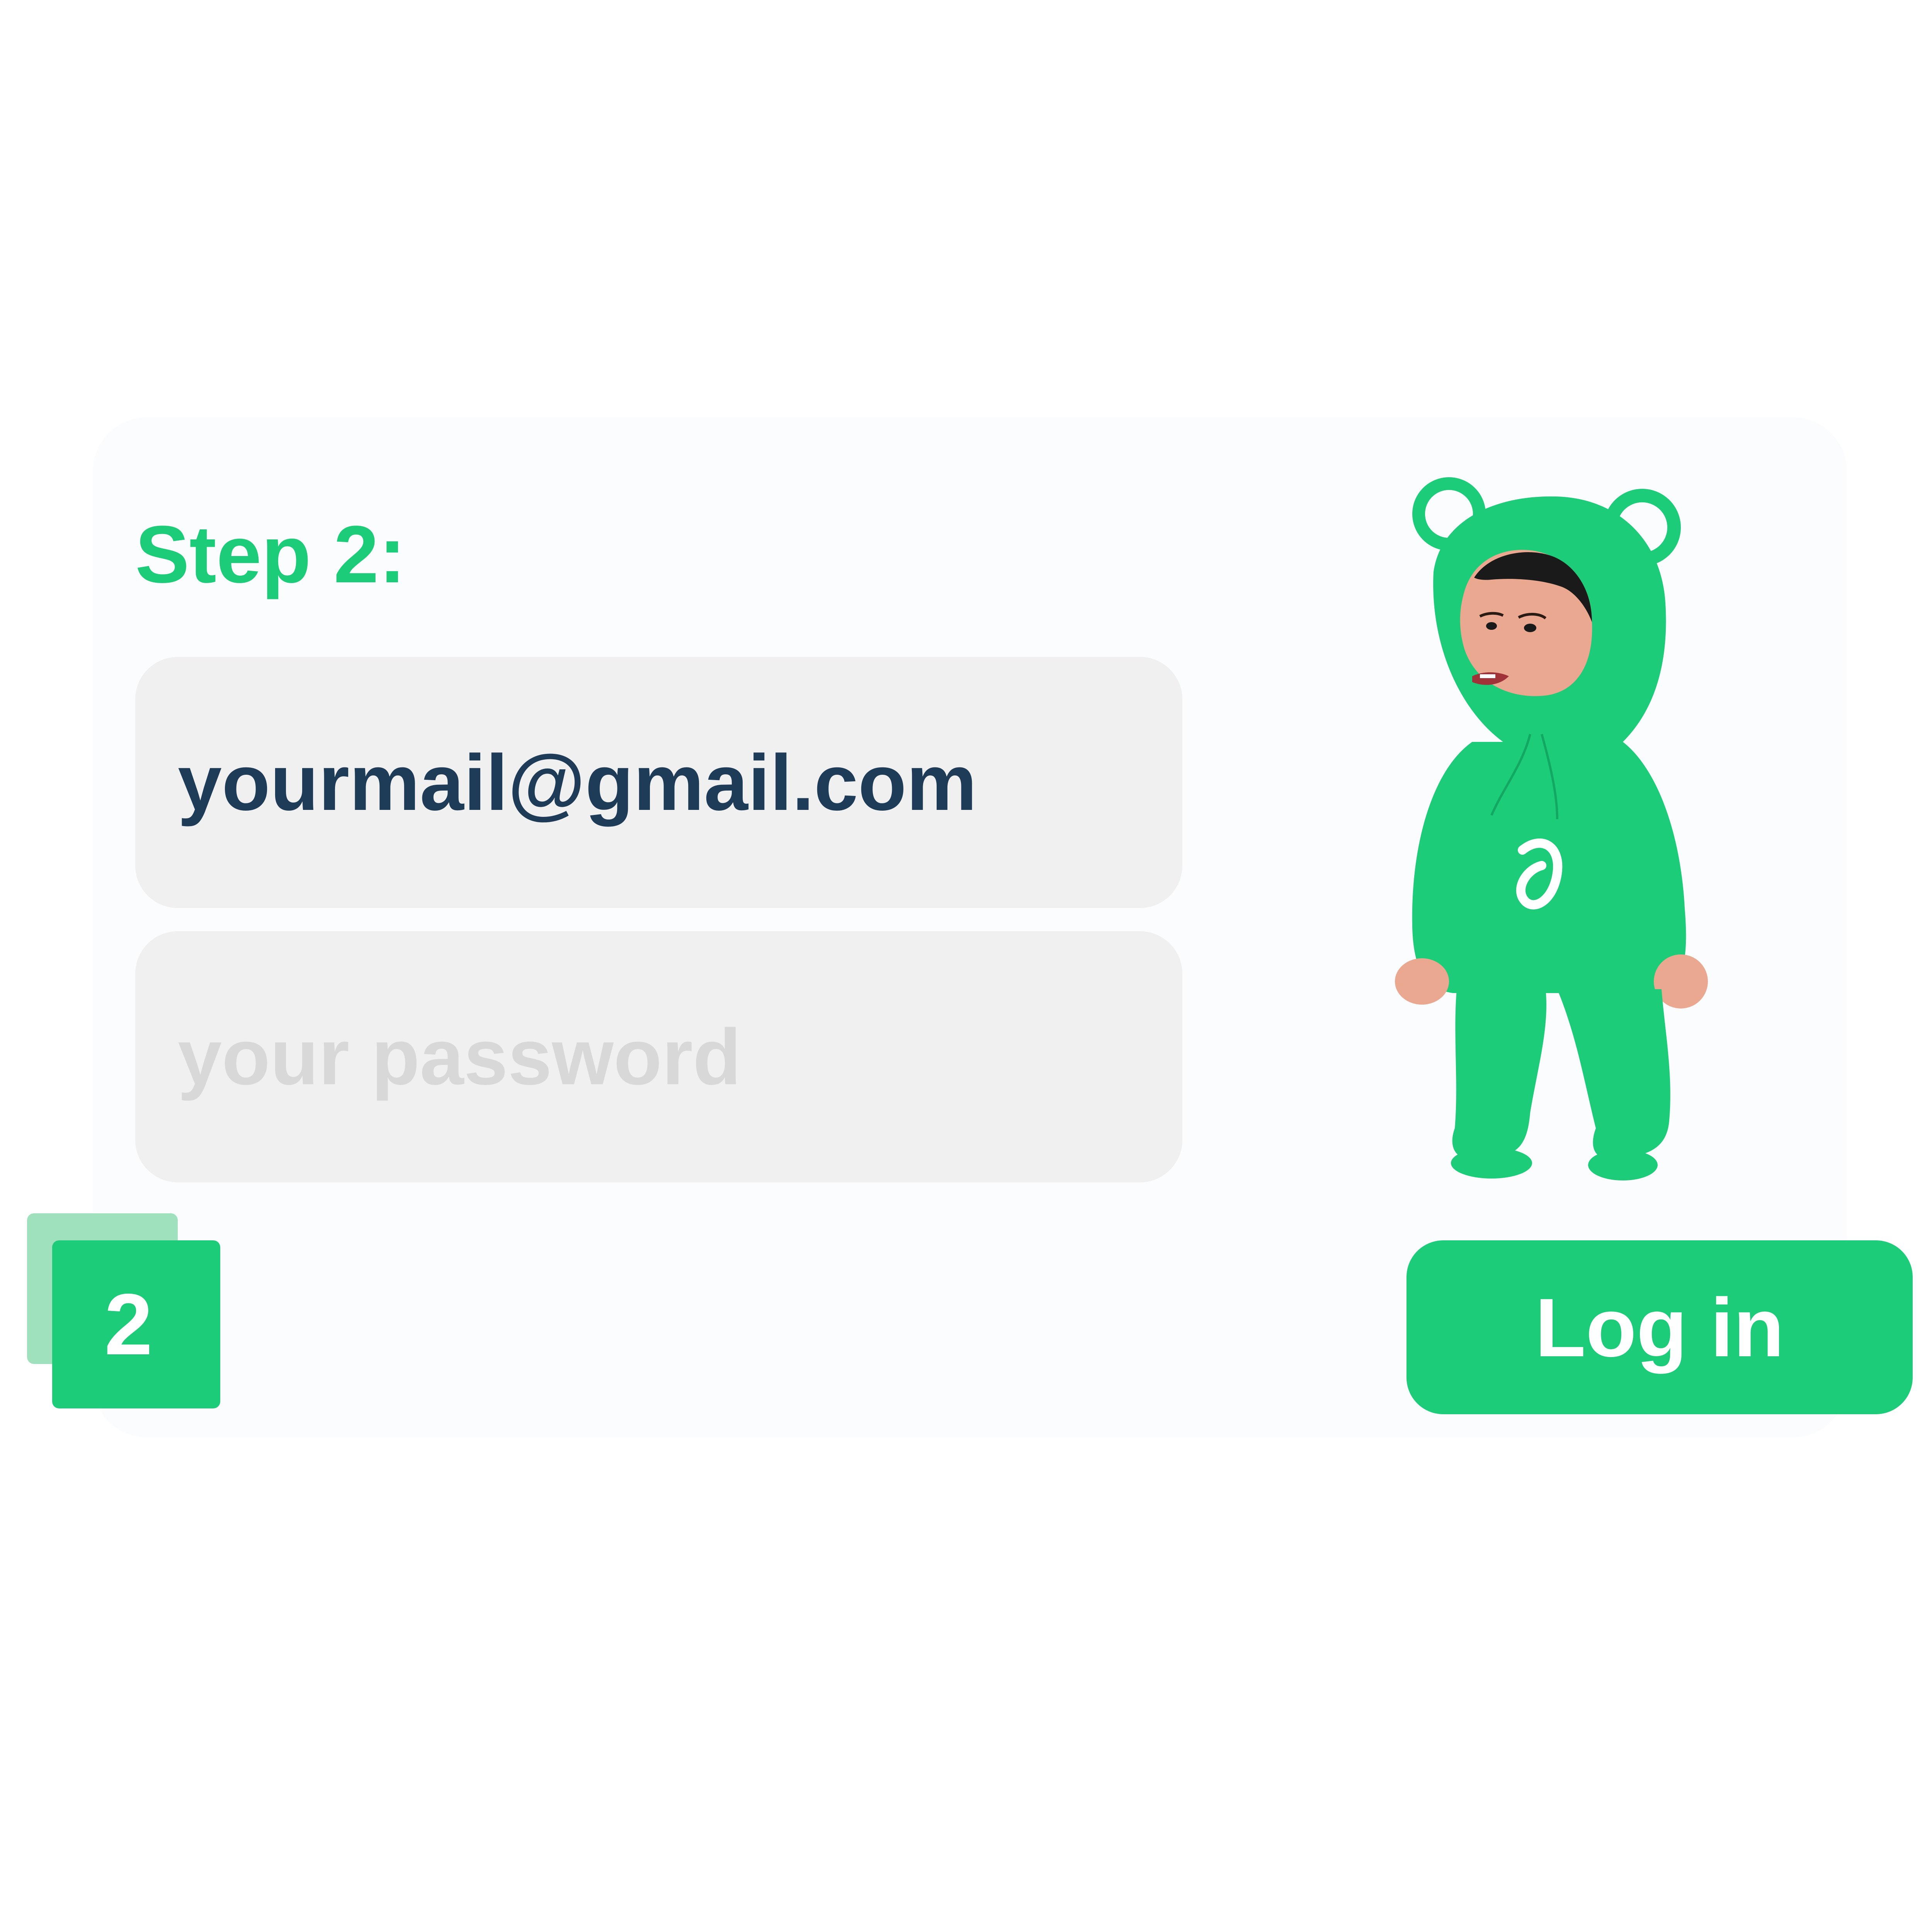 The height and width of the screenshot is (1932, 1932). I want to click on password-field: your password, so click(659, 1056).